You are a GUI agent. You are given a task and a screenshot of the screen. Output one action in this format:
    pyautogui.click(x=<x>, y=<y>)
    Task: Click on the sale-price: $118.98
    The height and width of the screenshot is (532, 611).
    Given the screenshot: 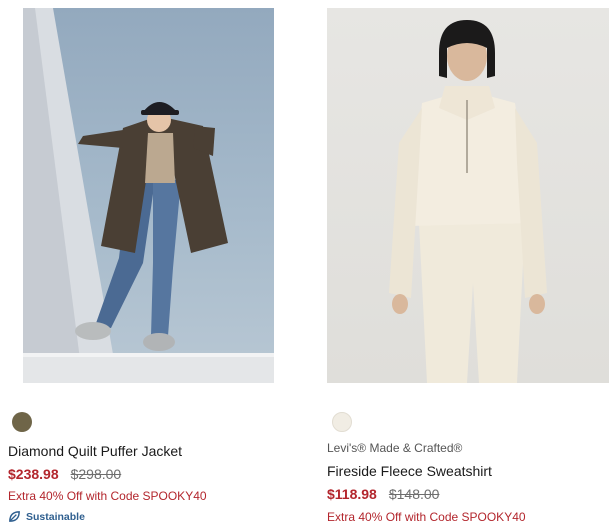 What is the action you would take?
    pyautogui.click(x=352, y=494)
    